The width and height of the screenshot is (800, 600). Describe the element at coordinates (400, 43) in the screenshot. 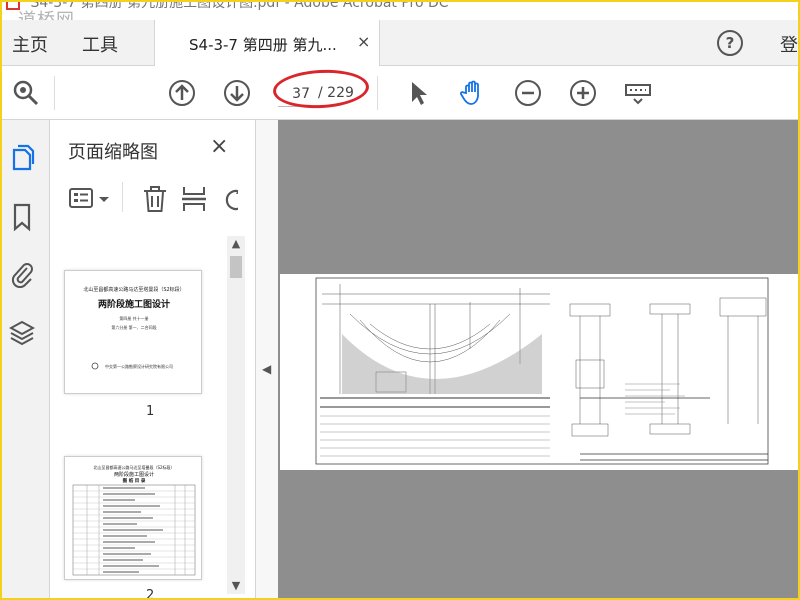

I see `menu-bar: 主页 工具 S4-3-7 第四册 第九... × ? 登` at that location.